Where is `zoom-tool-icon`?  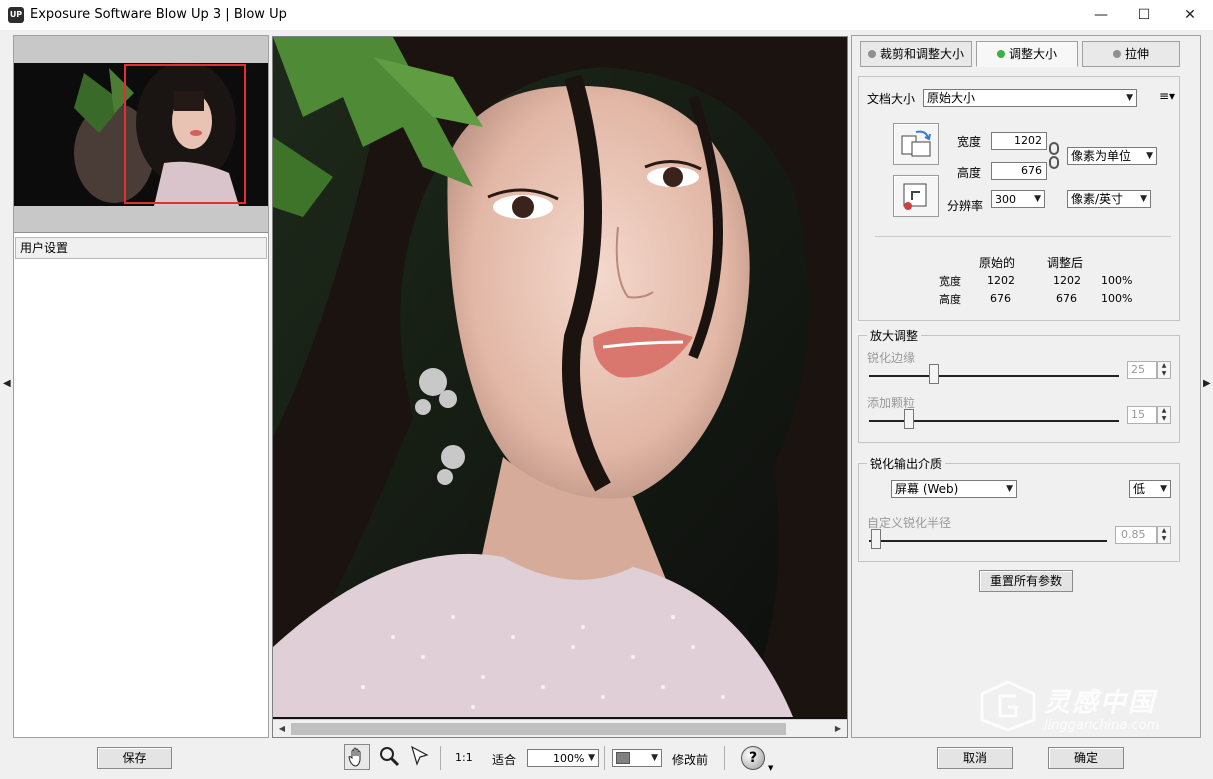 zoom-tool-icon is located at coordinates (390, 757).